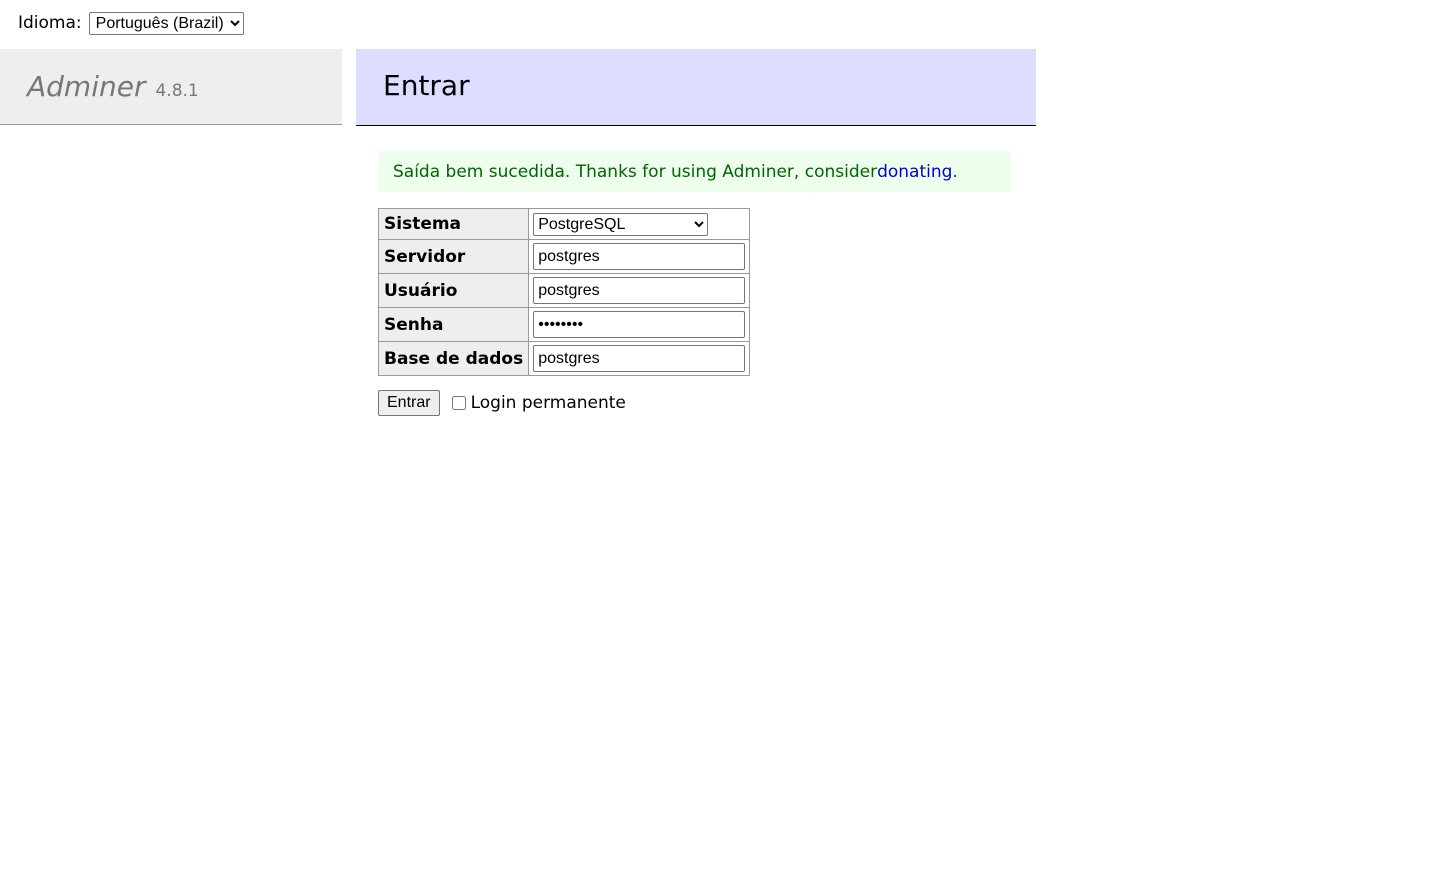 Image resolution: width=1454 pixels, height=869 pixels. What do you see at coordinates (621, 224) in the screenshot?
I see `system-select: PostgreSQL` at bounding box center [621, 224].